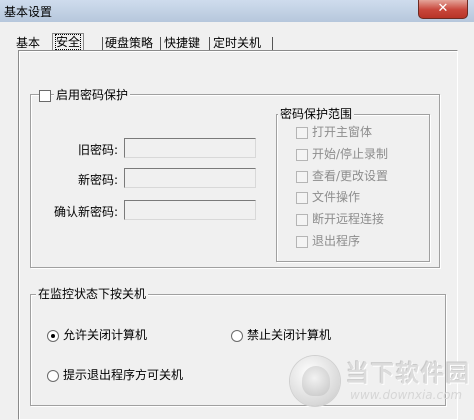 Image resolution: width=474 pixels, height=420 pixels. What do you see at coordinates (336, 241) in the screenshot?
I see `scope-item-label: 退出程序` at bounding box center [336, 241].